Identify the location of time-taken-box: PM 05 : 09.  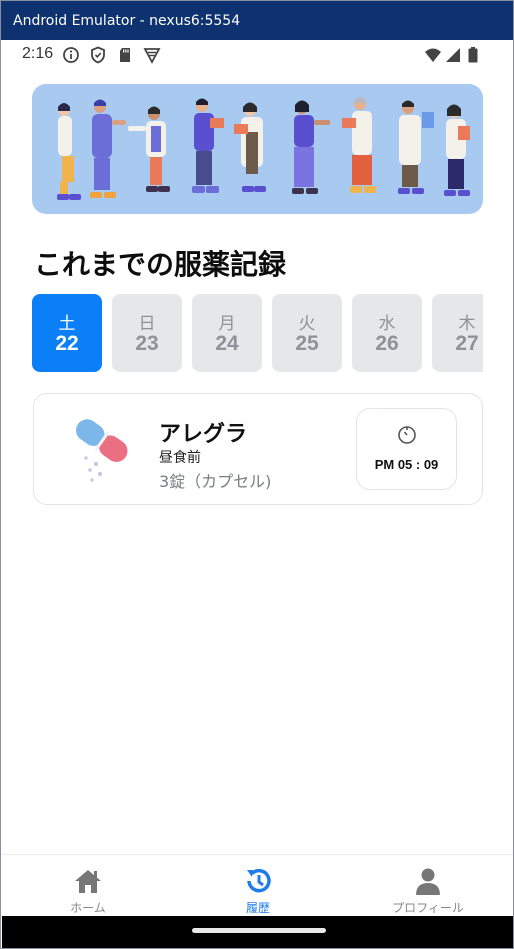
(406, 449).